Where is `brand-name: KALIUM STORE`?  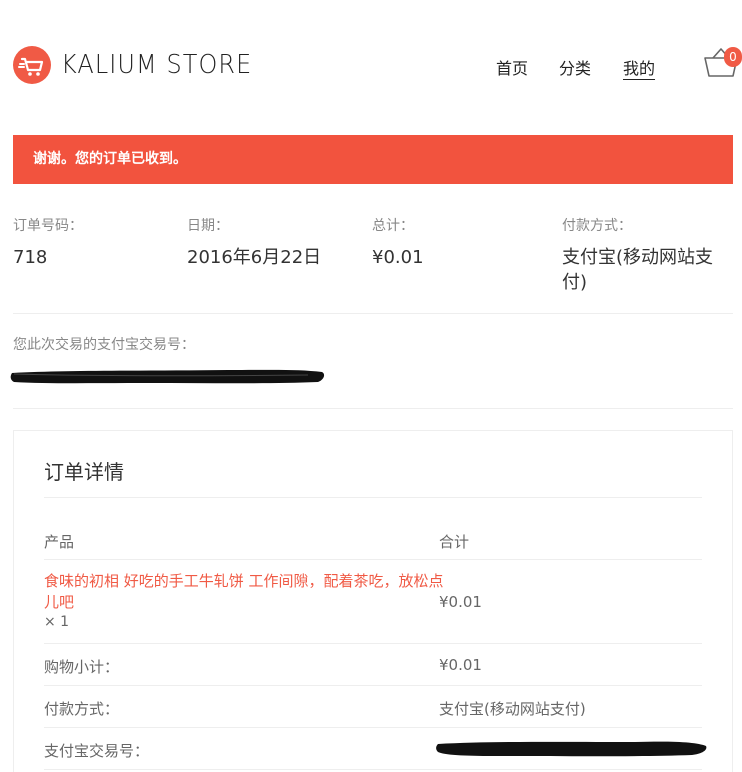
brand-name: KALIUM STORE is located at coordinates (156, 65).